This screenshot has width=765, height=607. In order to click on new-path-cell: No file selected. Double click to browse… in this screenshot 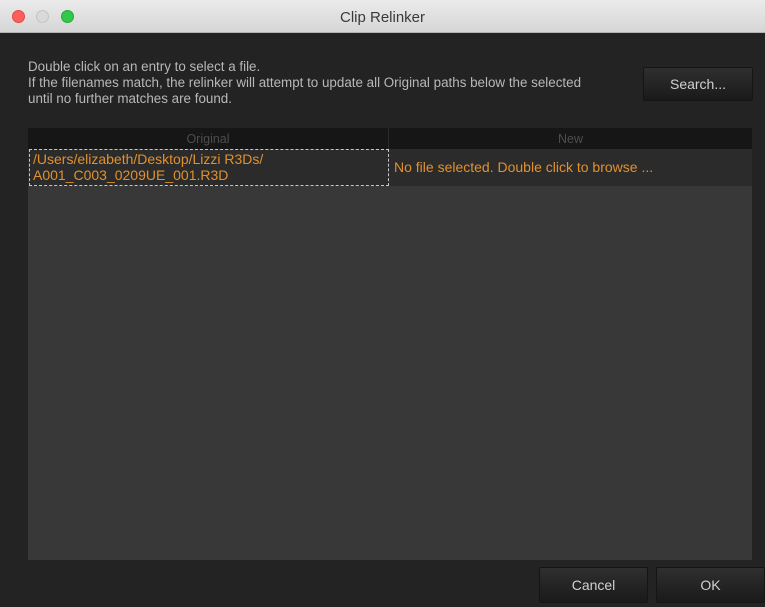, I will do `click(571, 167)`.